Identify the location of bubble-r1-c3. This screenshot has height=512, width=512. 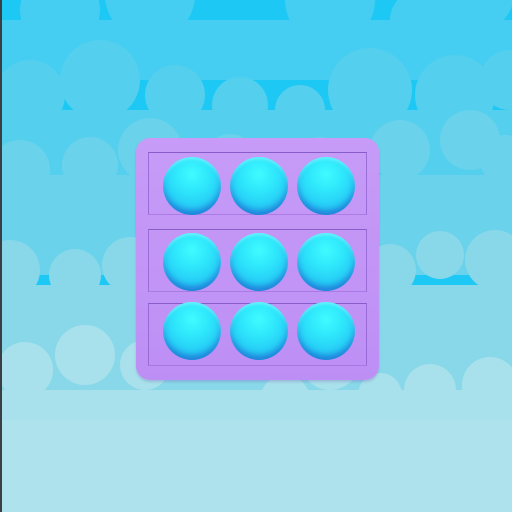
(326, 186).